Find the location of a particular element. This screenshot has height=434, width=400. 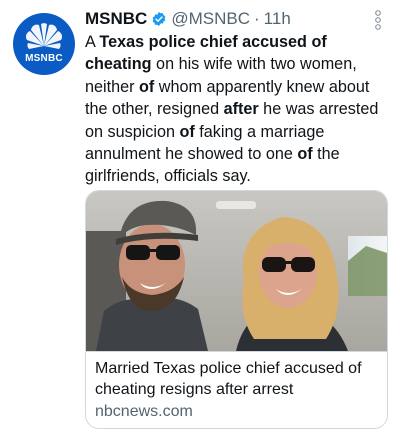

verified-badge-icon is located at coordinates (159, 19).